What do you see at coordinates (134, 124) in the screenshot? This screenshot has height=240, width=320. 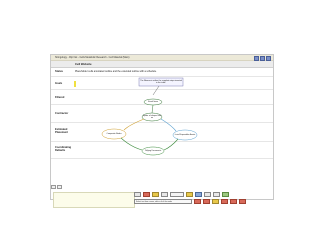 I see `edge-center-left` at bounding box center [134, 124].